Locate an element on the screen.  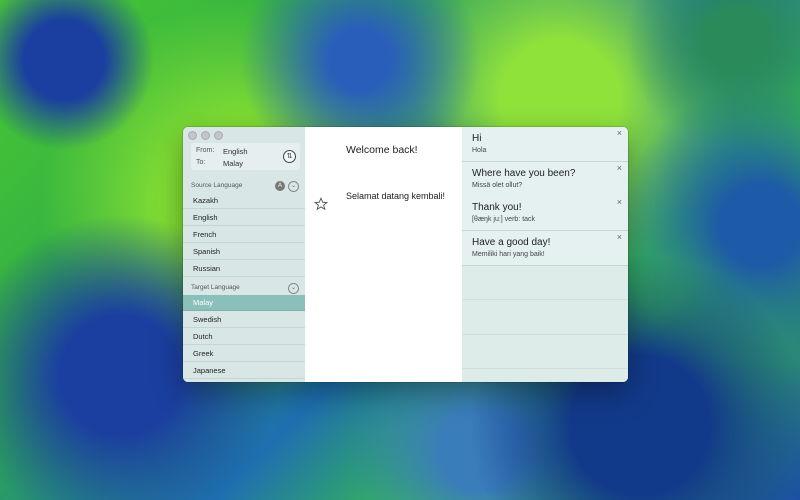
history-secondary-text: Memiliki hari yang baik! is located at coordinates (508, 254).